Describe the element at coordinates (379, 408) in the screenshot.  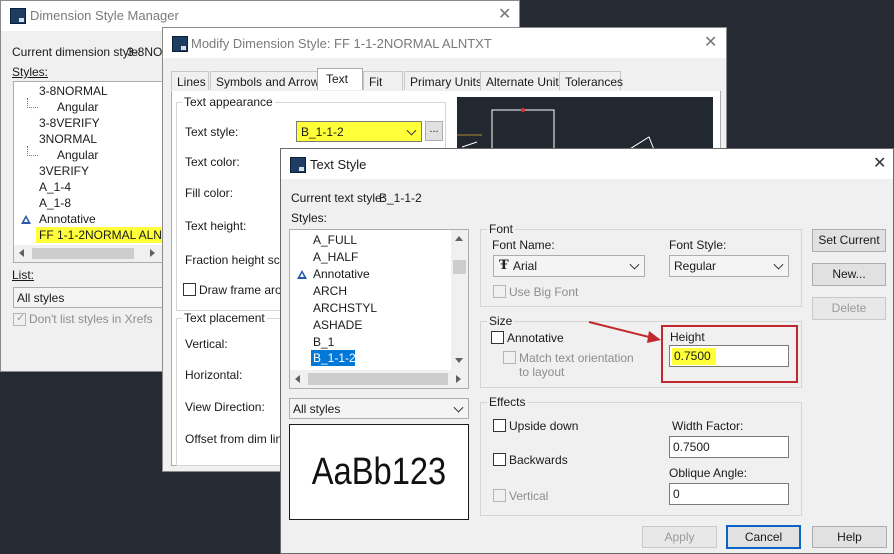
I see `ts-style-filter-combo: All styles` at that location.